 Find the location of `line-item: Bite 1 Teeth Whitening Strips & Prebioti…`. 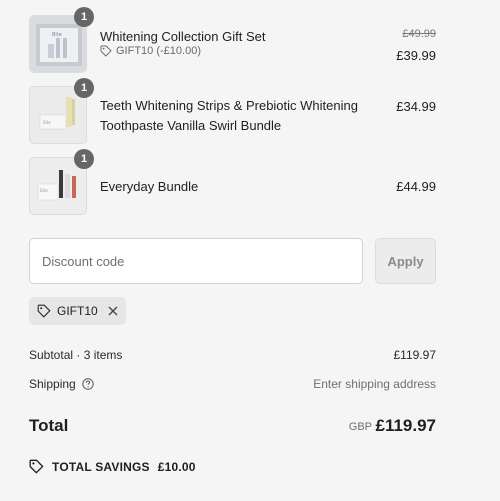

line-item: Bite 1 Teeth Whitening Strips & Prebioti… is located at coordinates (232, 111).